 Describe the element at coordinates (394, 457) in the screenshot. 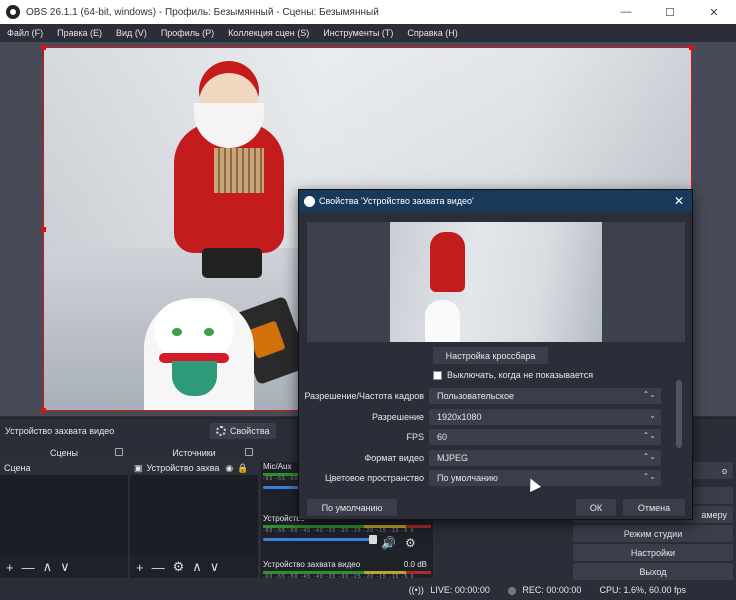

I see `field-label: Формат видео` at that location.